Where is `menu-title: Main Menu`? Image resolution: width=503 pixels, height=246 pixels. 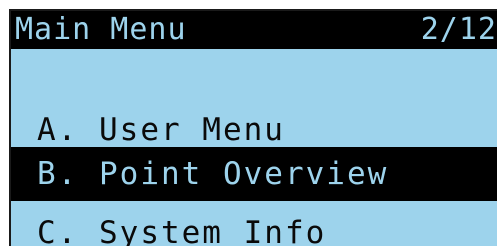 menu-title: Main Menu is located at coordinates (101, 29).